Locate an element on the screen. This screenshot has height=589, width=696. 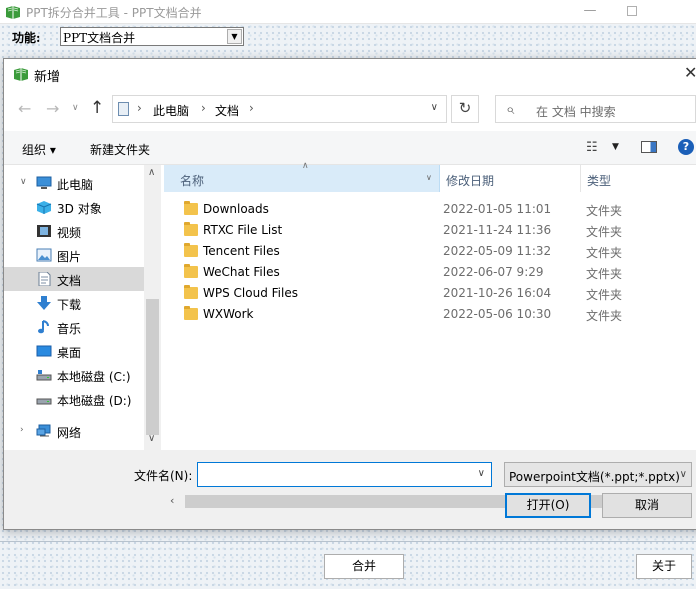
close-icon: ✕ is located at coordinates (690, 72).